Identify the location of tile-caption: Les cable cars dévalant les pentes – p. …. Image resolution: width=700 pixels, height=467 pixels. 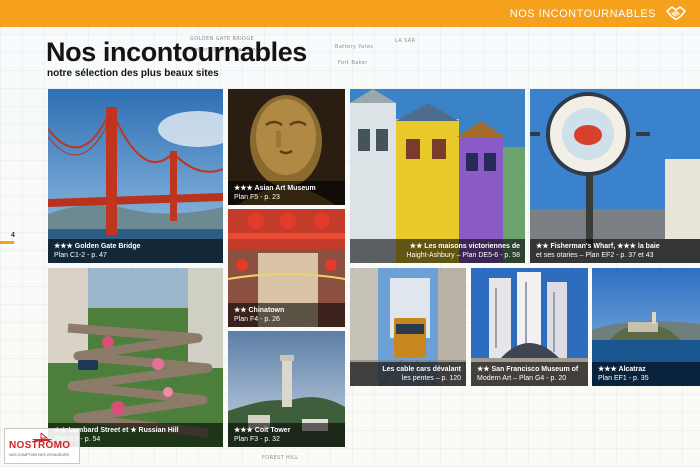
(408, 374).